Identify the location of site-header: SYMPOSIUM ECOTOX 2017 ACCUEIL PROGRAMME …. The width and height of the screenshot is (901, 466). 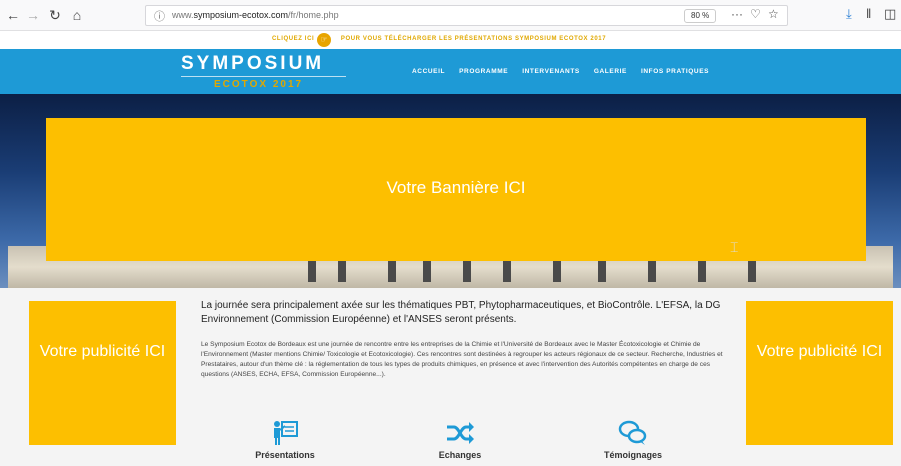
(450, 71).